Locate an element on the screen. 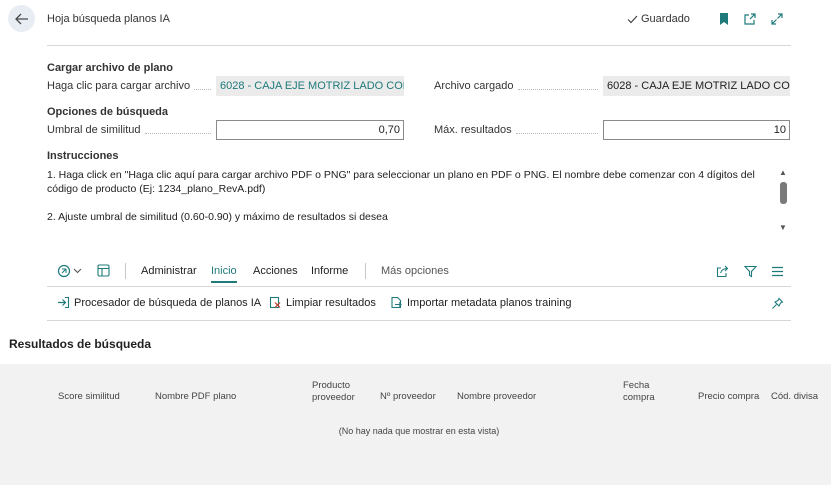  open-new-window-icon is located at coordinates (750, 19).